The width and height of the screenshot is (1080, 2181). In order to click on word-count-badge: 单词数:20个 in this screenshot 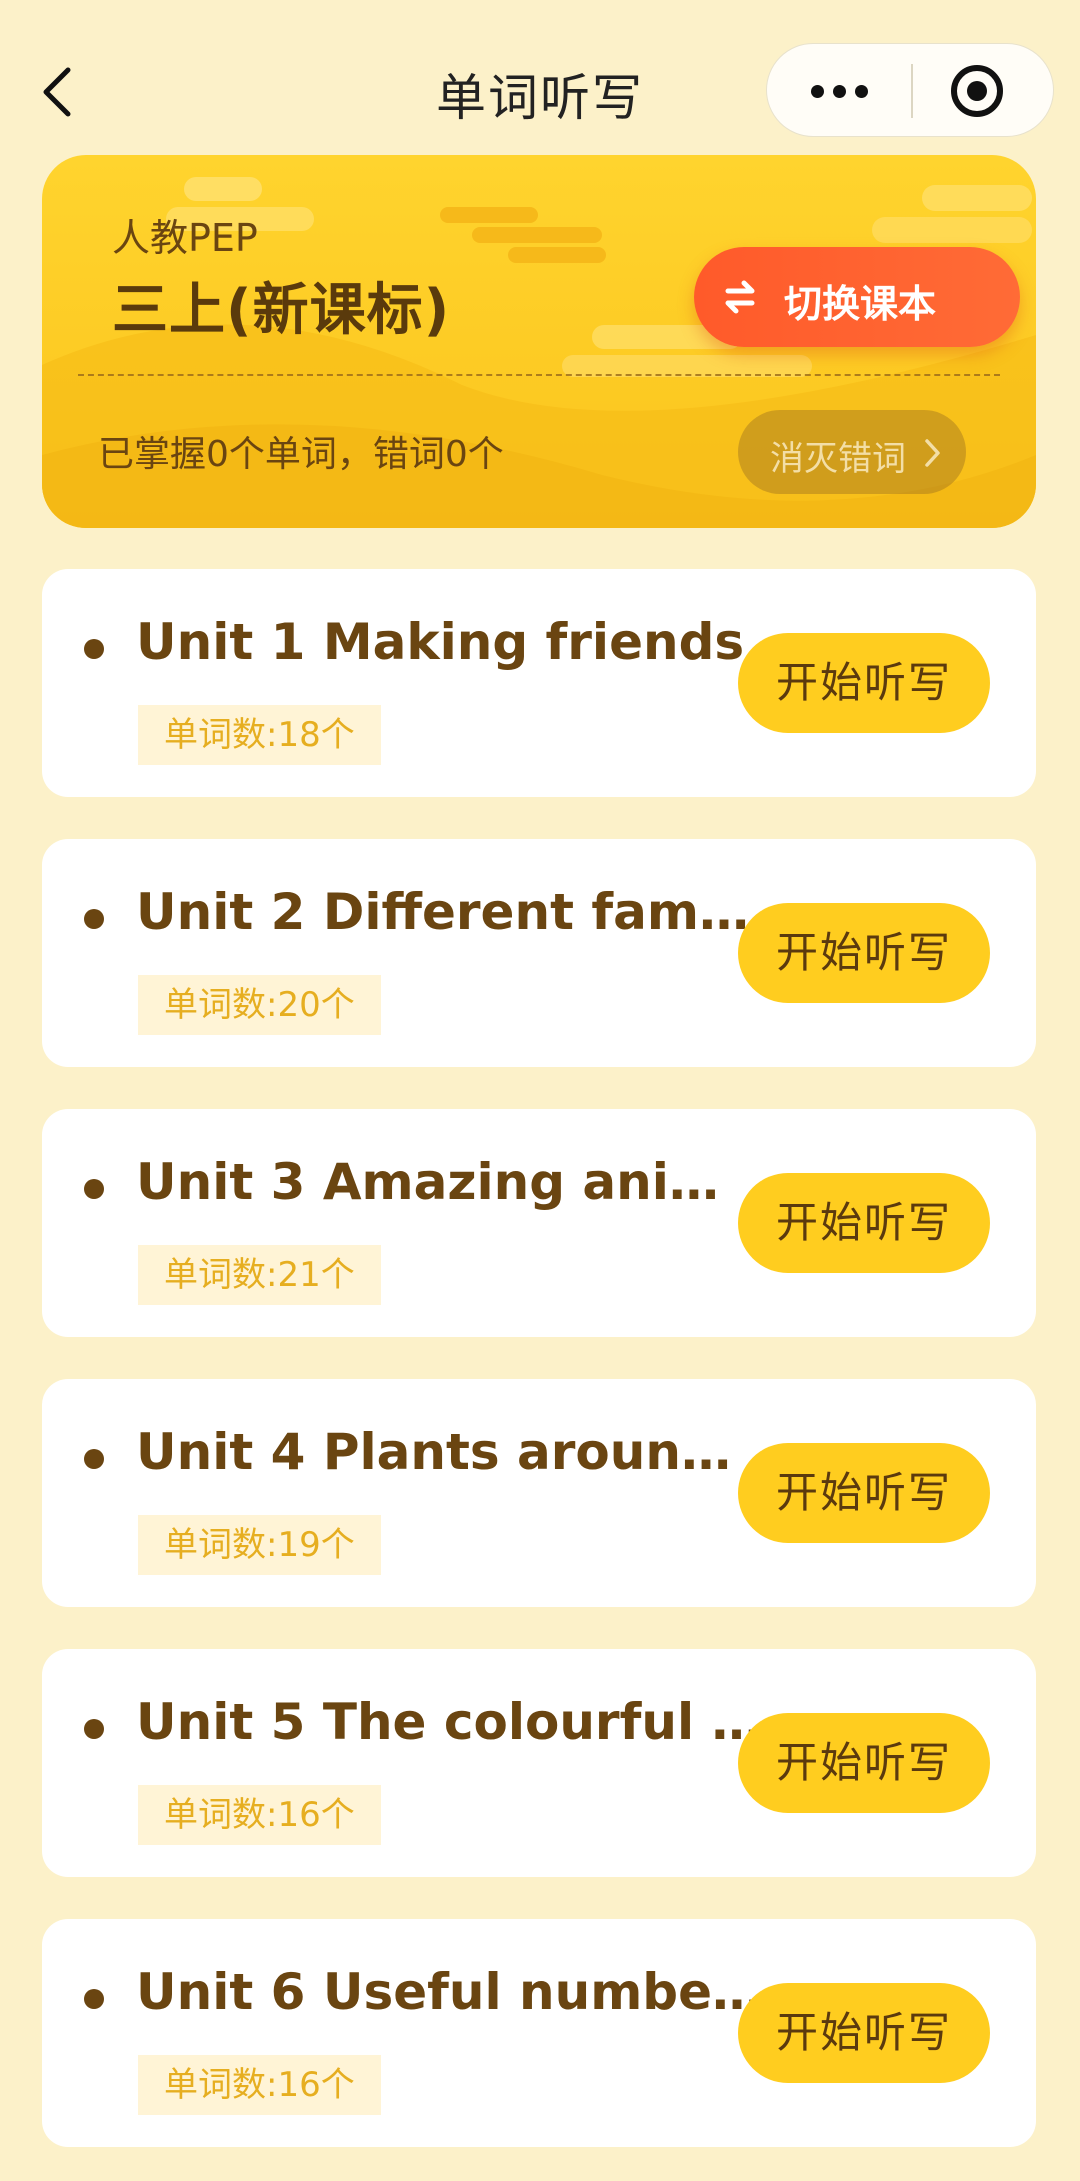, I will do `click(259, 1005)`.